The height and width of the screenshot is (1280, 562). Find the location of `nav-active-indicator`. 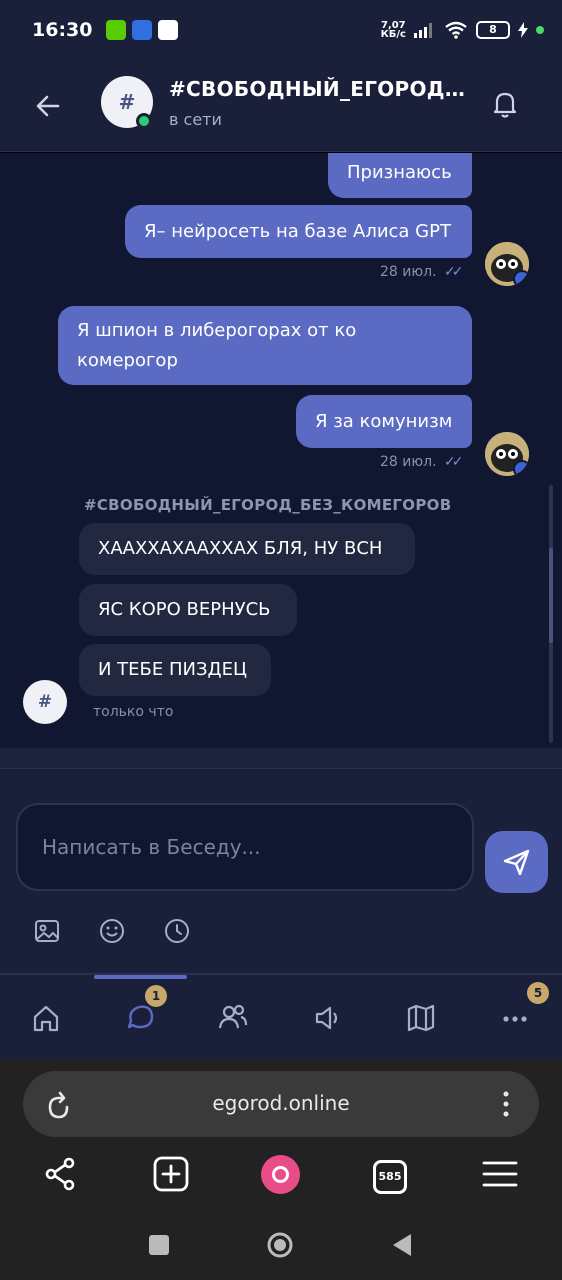

nav-active-indicator is located at coordinates (140, 977).